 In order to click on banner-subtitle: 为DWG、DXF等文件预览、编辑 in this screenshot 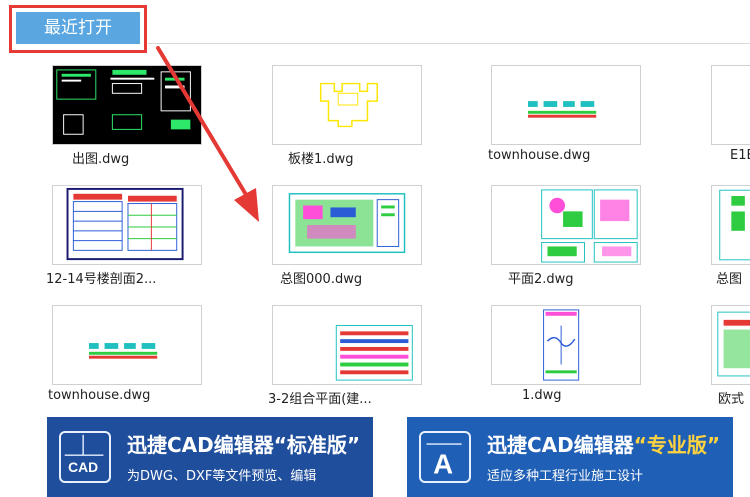, I will do `click(222, 476)`.